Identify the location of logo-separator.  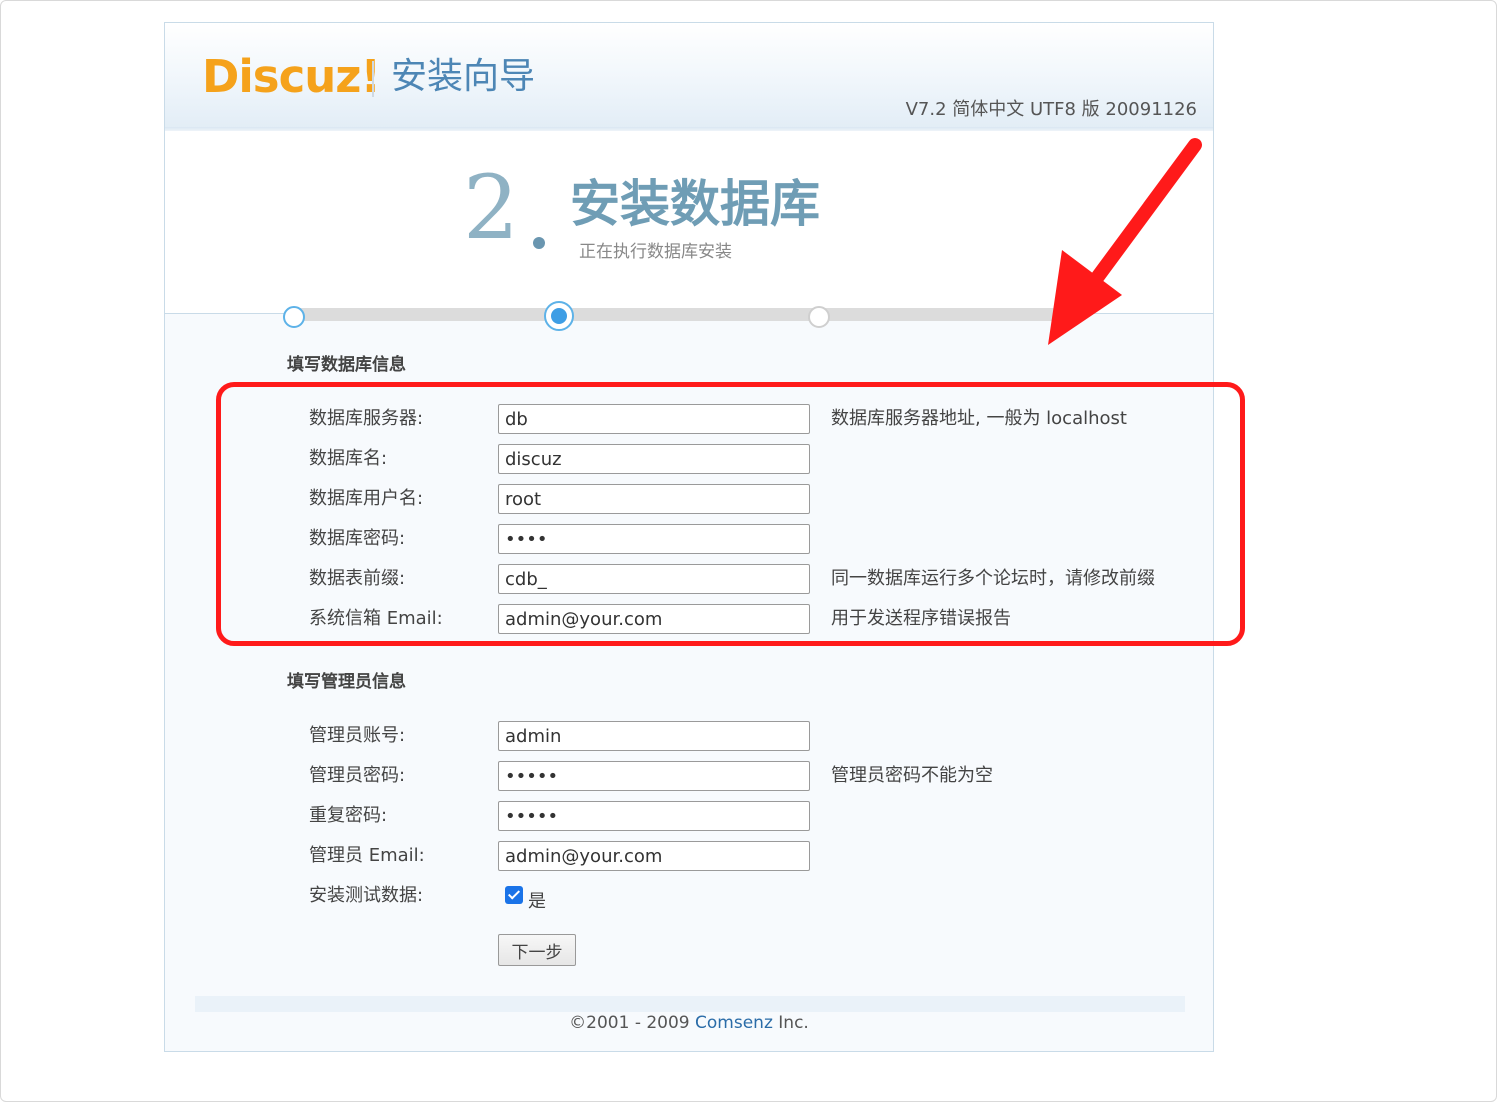
(373, 79).